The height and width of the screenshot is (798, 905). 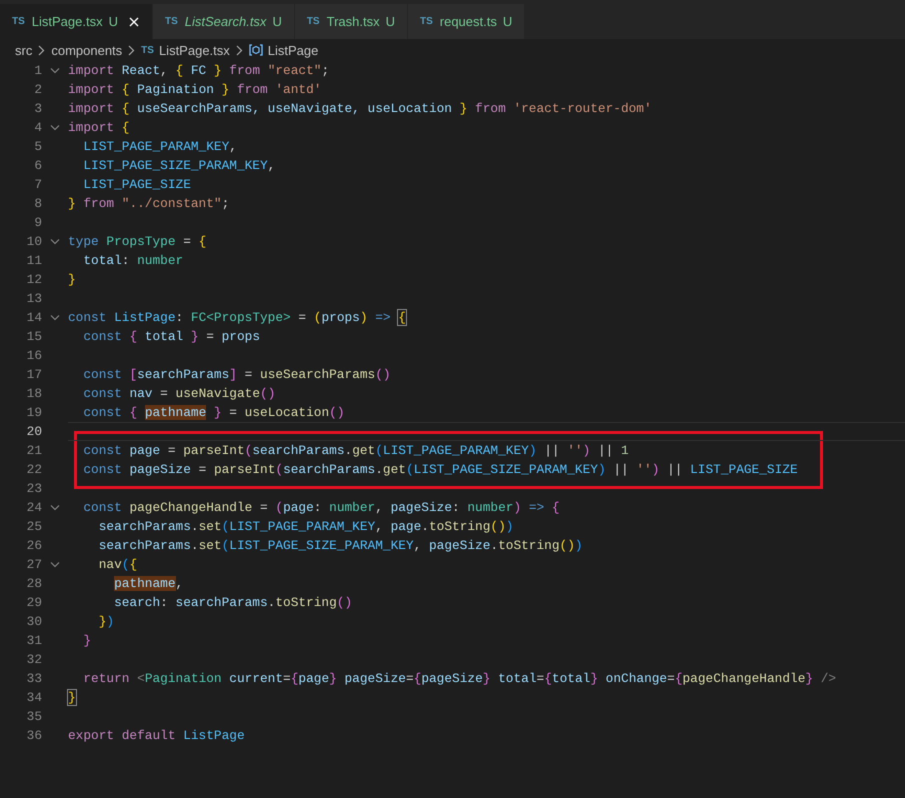 I want to click on code-line: return <Pagination current={page} pageSize={pageSize} total={total} onChange={pageChangeHandle} />, so click(x=460, y=679).